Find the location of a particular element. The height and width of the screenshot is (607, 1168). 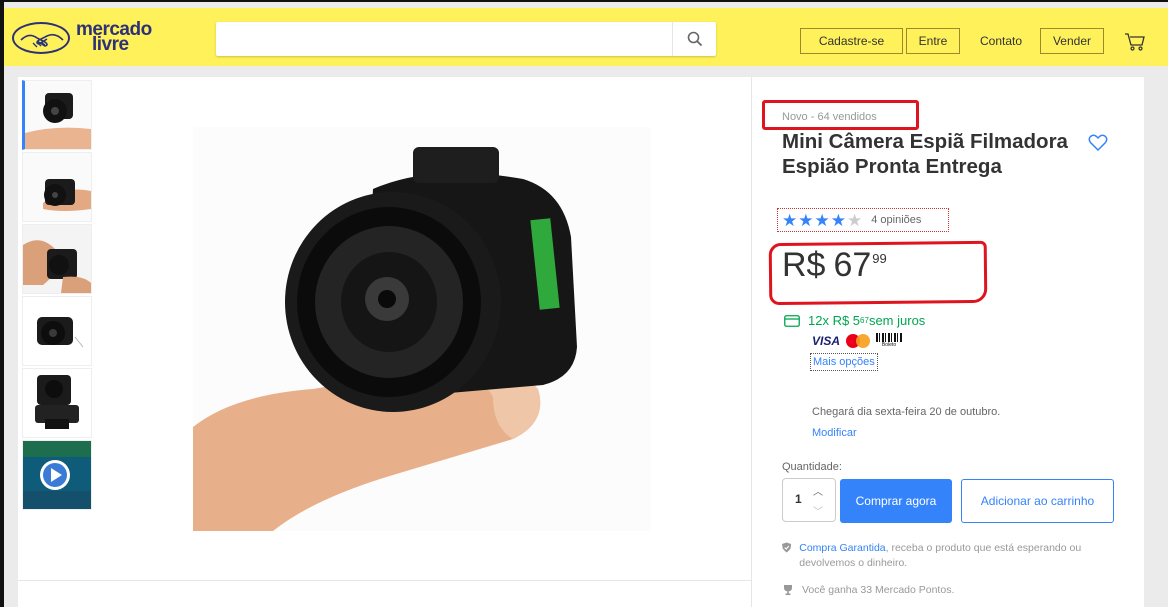

points-text: Você ganha 33 Mercado Pontos. is located at coordinates (878, 590).